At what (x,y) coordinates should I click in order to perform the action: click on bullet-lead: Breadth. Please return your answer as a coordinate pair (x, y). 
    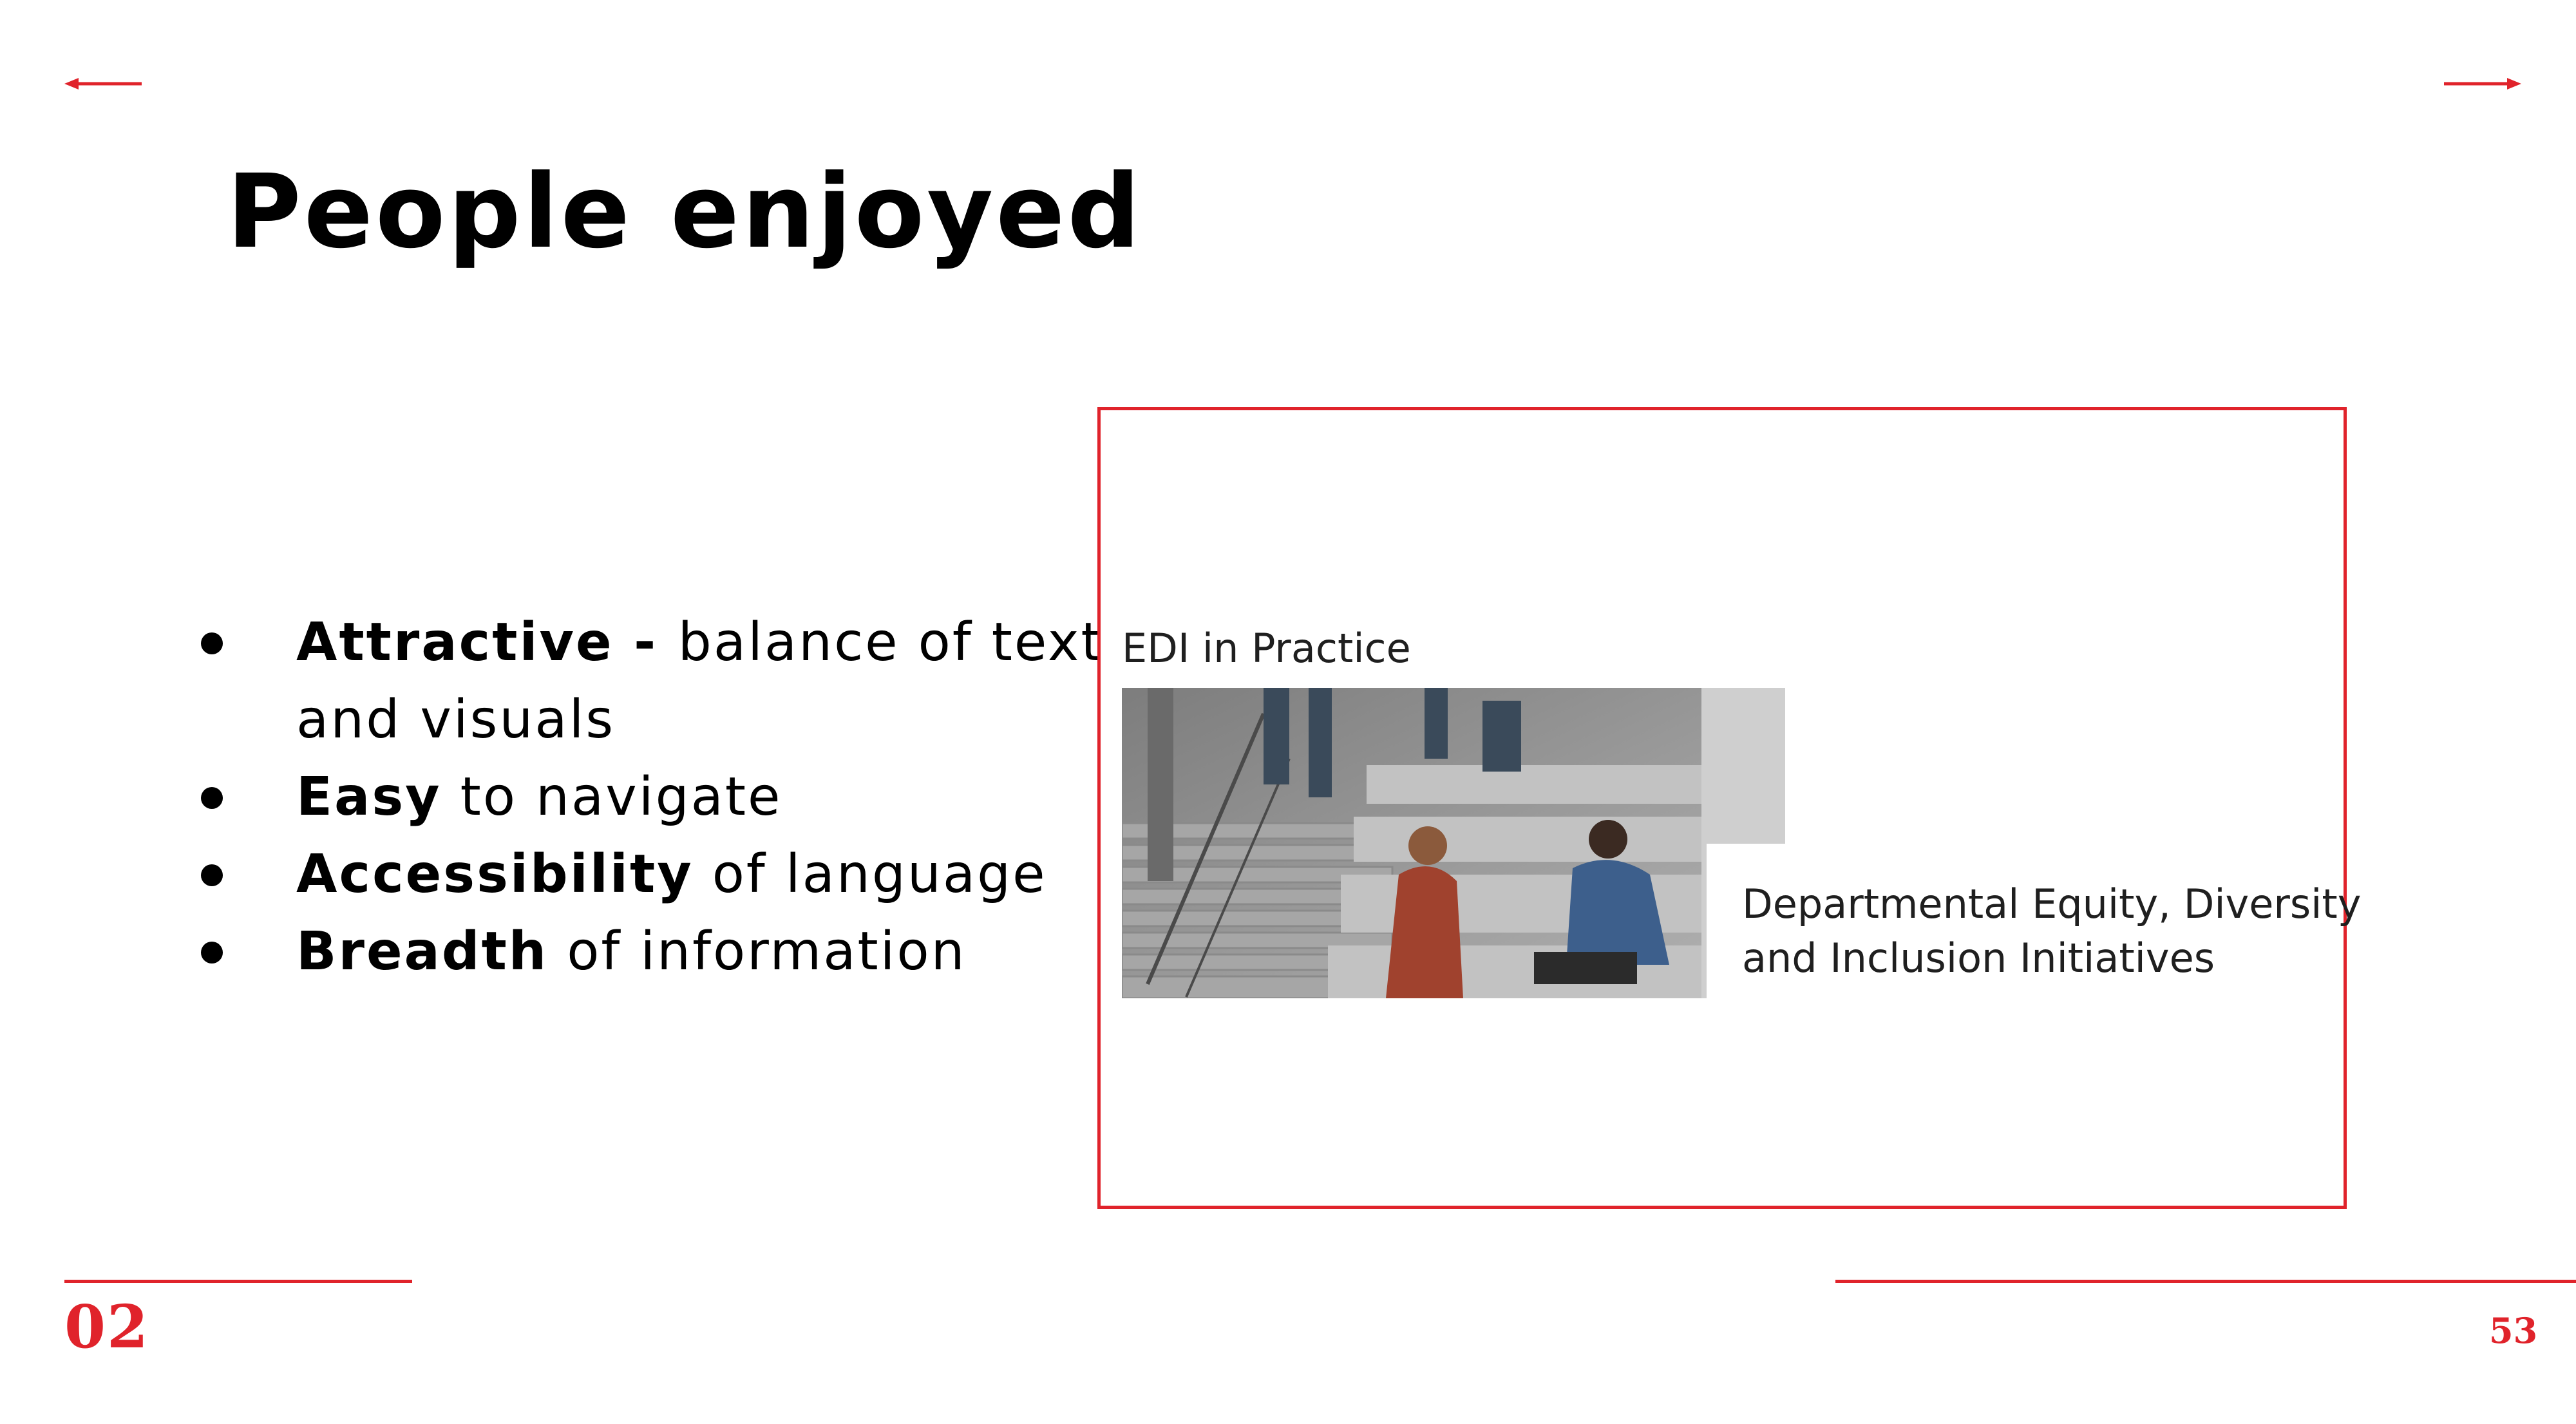
    Looking at the image, I should click on (422, 951).